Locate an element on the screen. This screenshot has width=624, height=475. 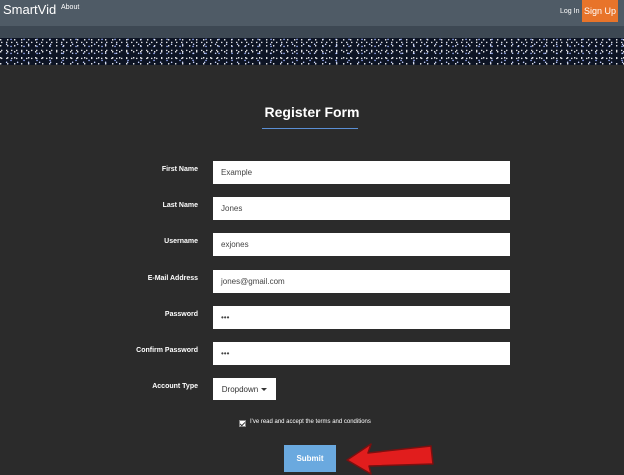
navbar-shade is located at coordinates (312, 32).